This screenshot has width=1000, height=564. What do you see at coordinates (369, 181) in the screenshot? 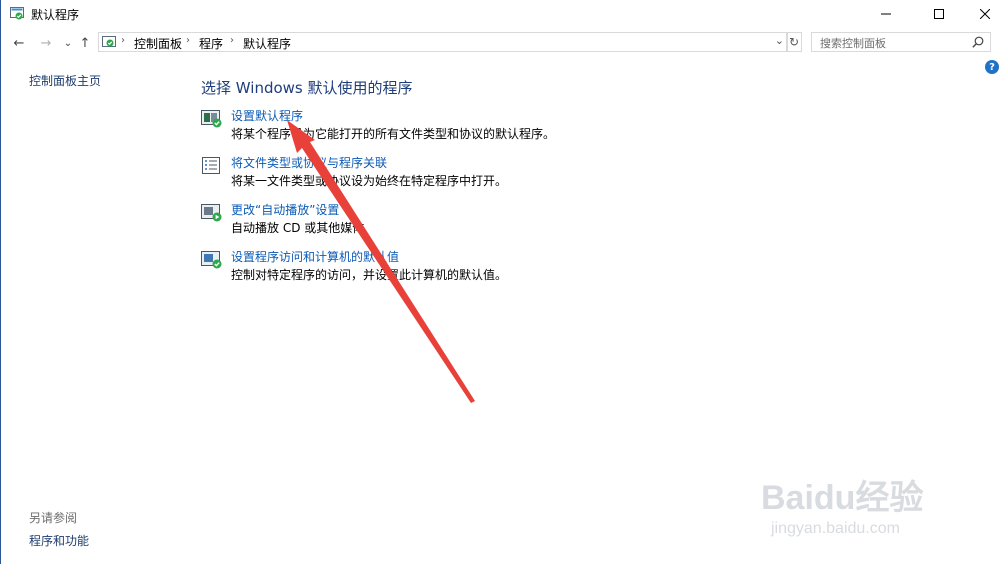
I see `item-description: 将某一文件类型或协议设为始终在特定程序中打开。` at bounding box center [369, 181].